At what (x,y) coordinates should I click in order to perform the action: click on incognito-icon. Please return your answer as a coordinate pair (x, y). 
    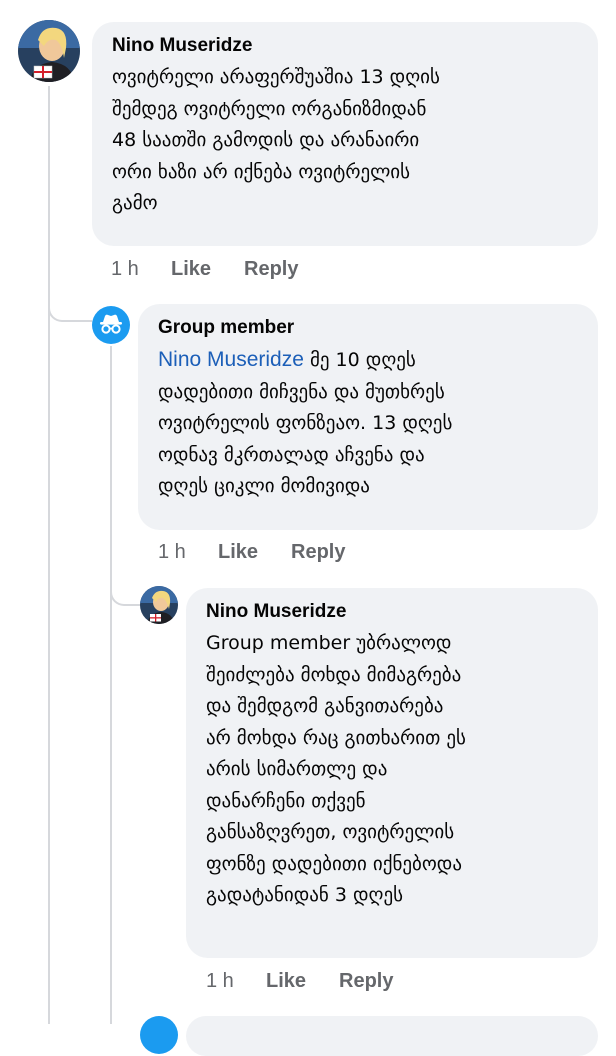
    Looking at the image, I should click on (111, 324).